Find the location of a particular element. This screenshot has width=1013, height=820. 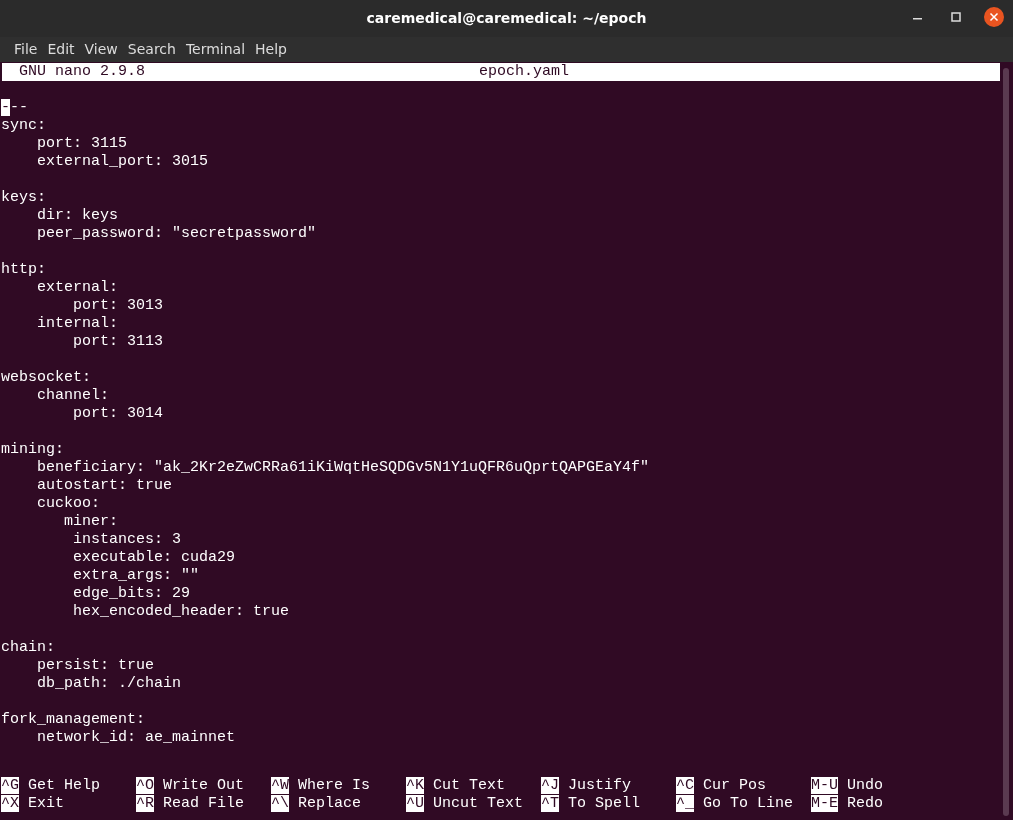

shortcut-key: ^R is located at coordinates (145, 803).